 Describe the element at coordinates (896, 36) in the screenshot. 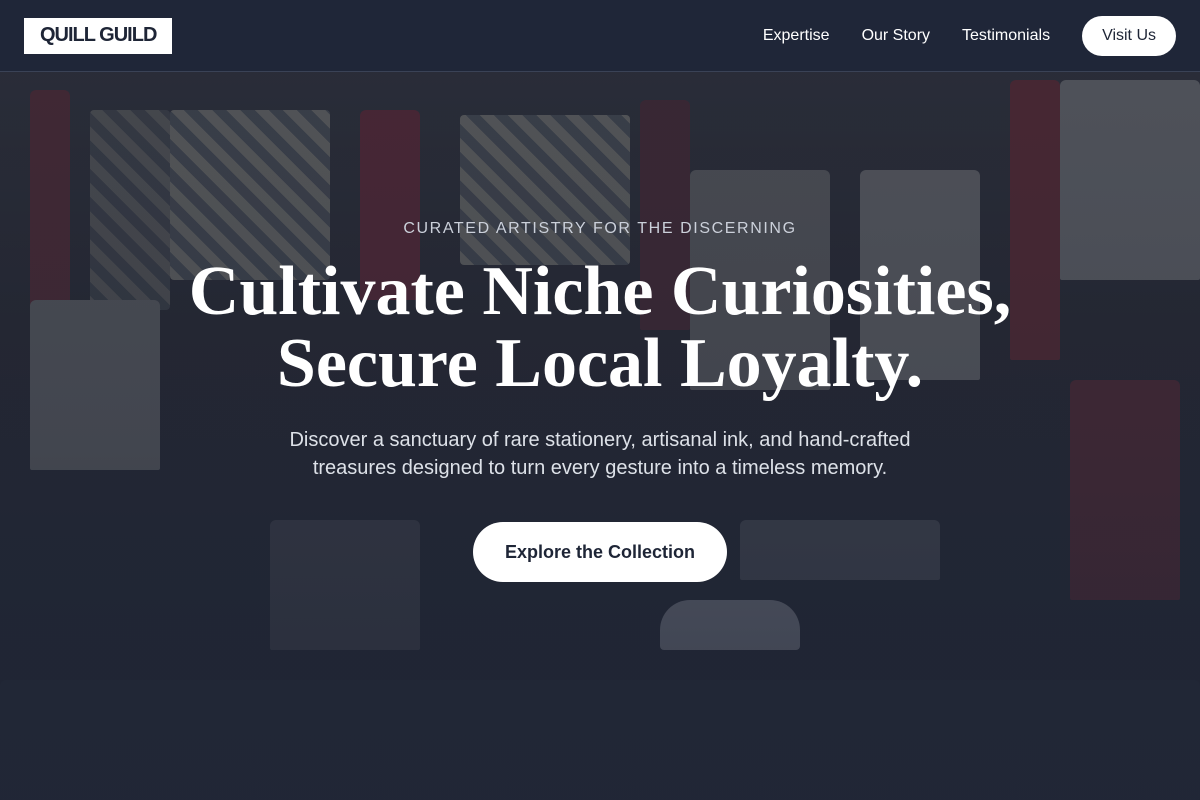

I see `nav-link-our-story: Our Story` at that location.